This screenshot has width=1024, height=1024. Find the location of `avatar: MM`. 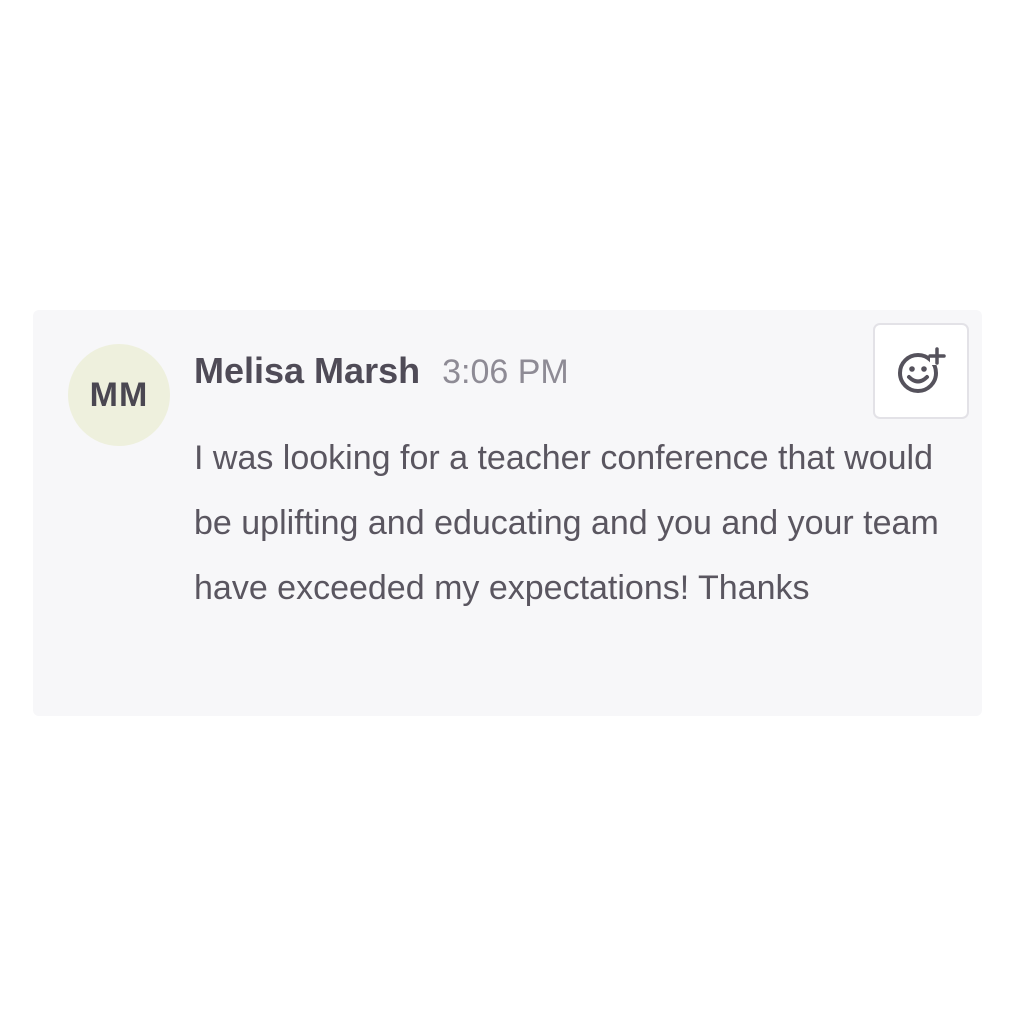

avatar: MM is located at coordinates (119, 395).